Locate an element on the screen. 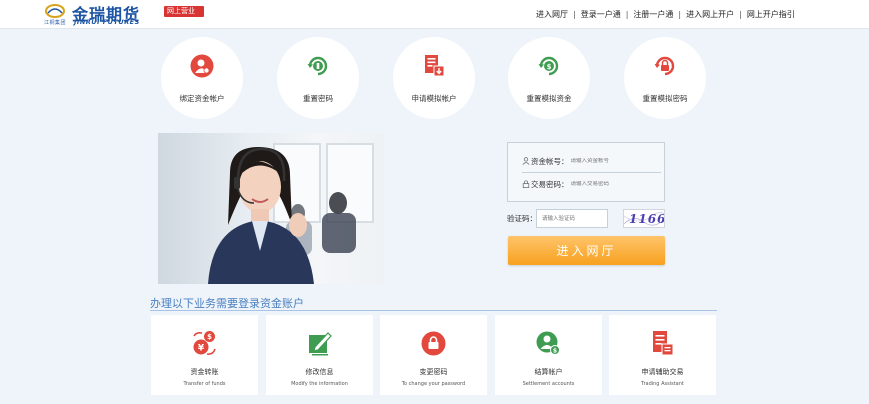  card-title: 申请辅助交易 is located at coordinates (662, 372).